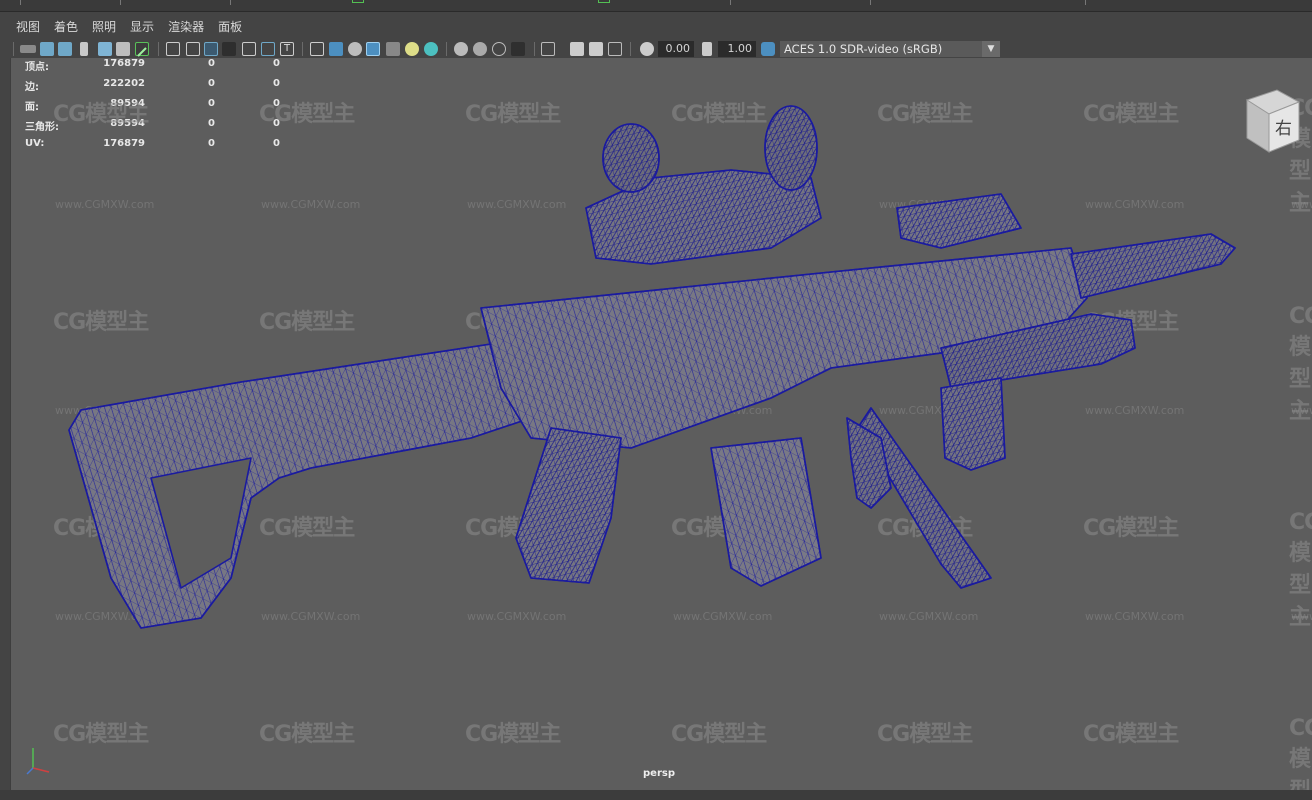 The width and height of the screenshot is (1312, 800). I want to click on view-cube-face-label: 右, so click(1283, 129).